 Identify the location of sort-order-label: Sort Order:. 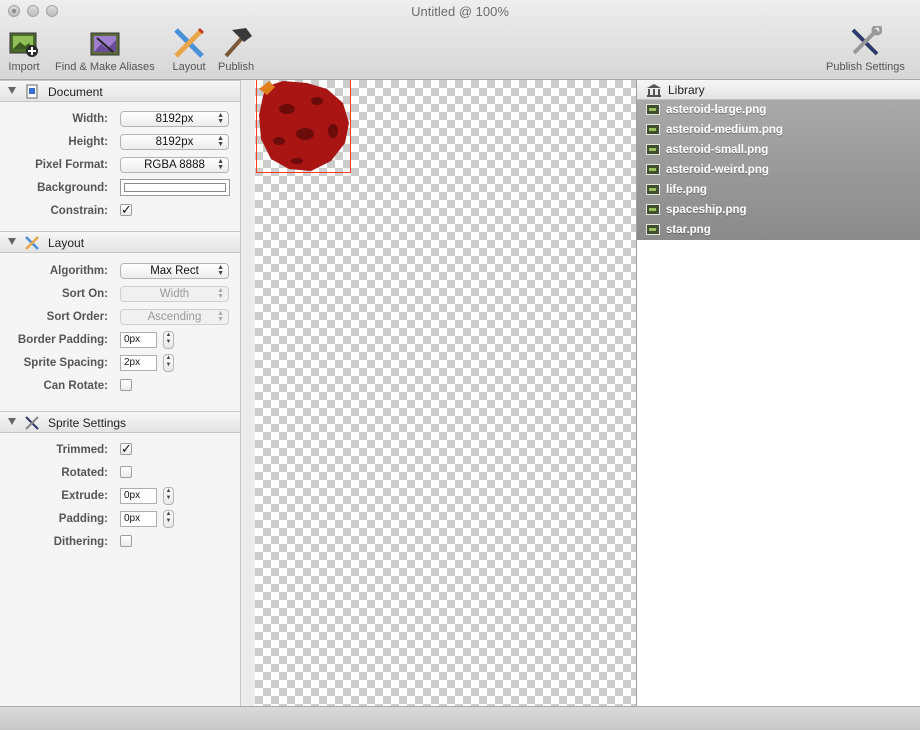
(77, 317).